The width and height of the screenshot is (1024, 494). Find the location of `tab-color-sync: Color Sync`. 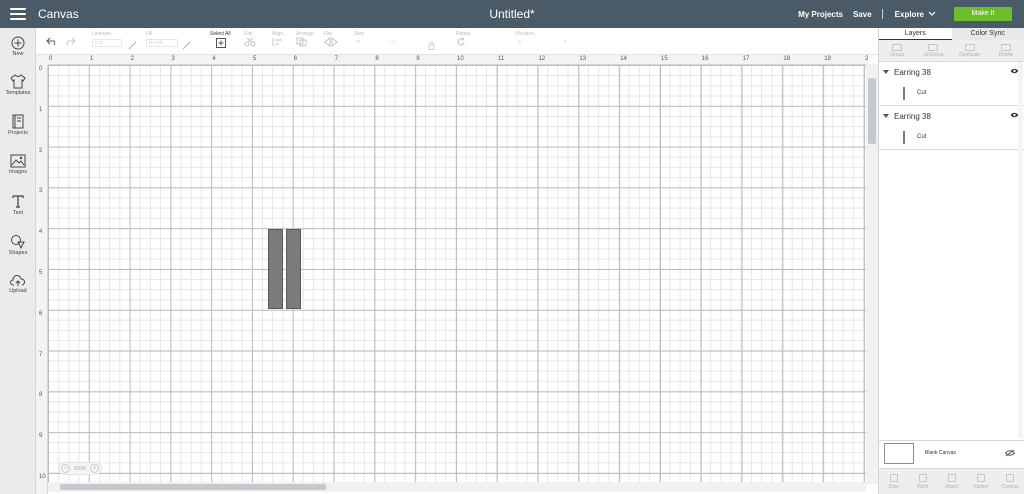

tab-color-sync: Color Sync is located at coordinates (987, 34).